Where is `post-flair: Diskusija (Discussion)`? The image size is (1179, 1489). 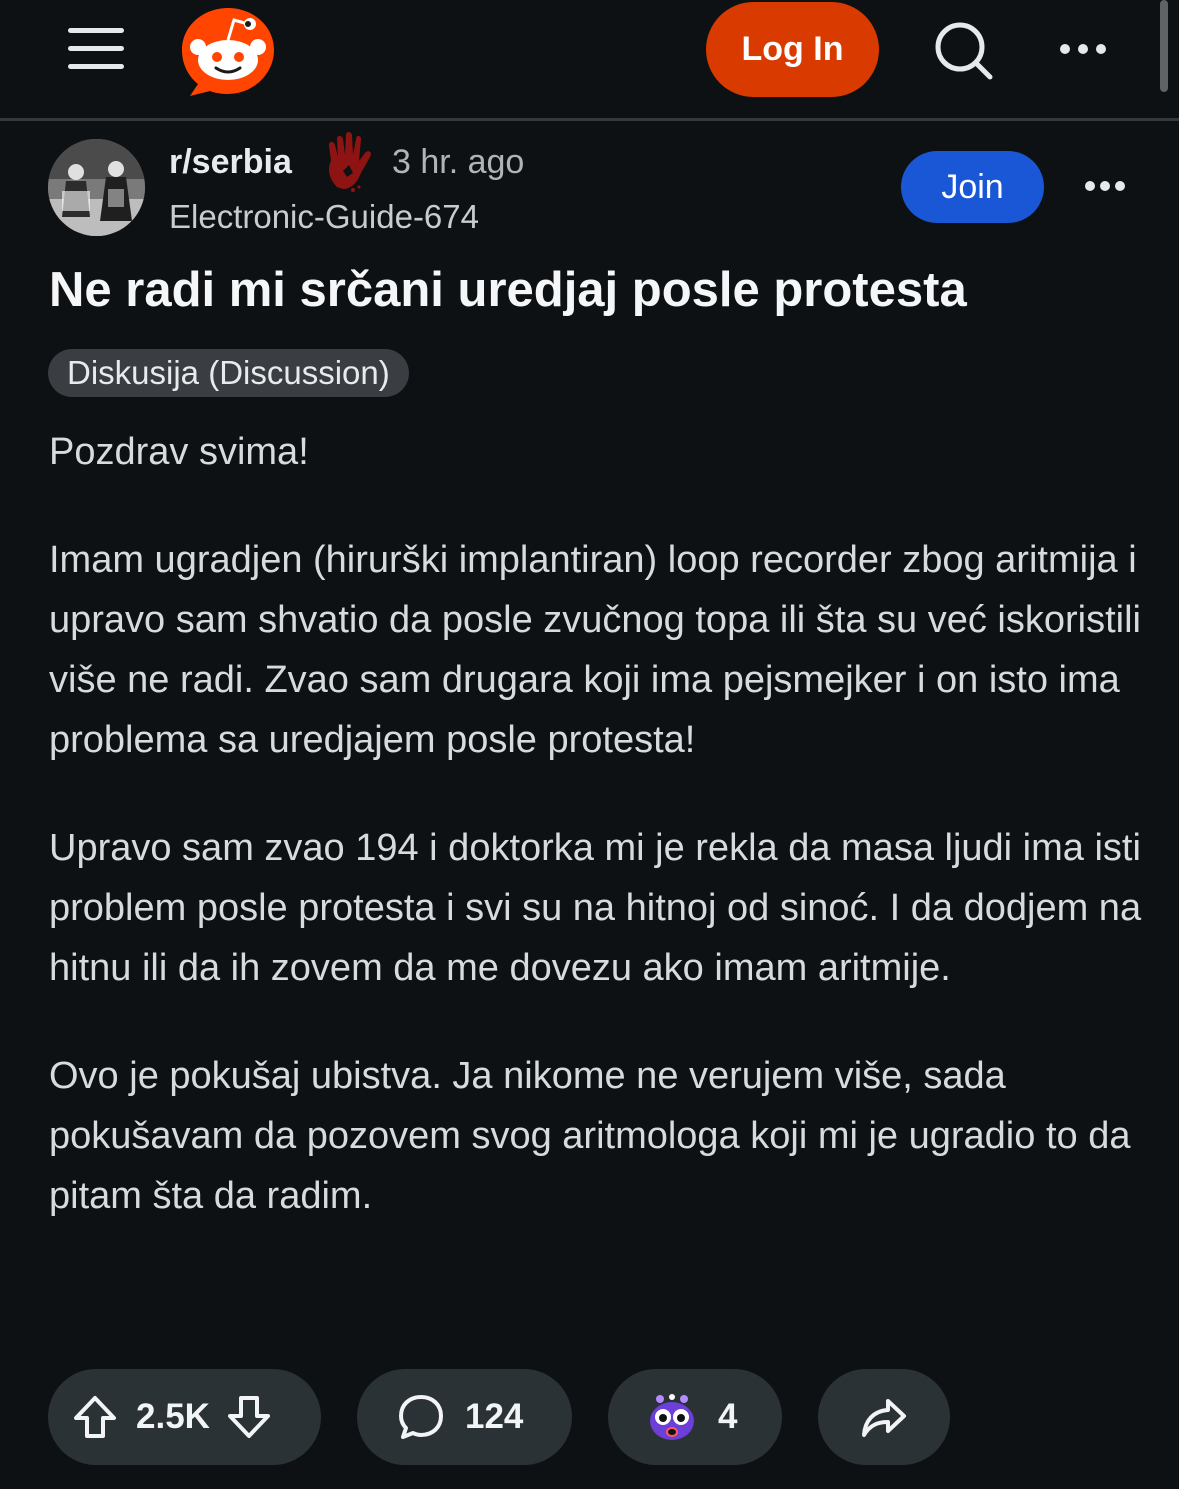 post-flair: Diskusija (Discussion) is located at coordinates (228, 373).